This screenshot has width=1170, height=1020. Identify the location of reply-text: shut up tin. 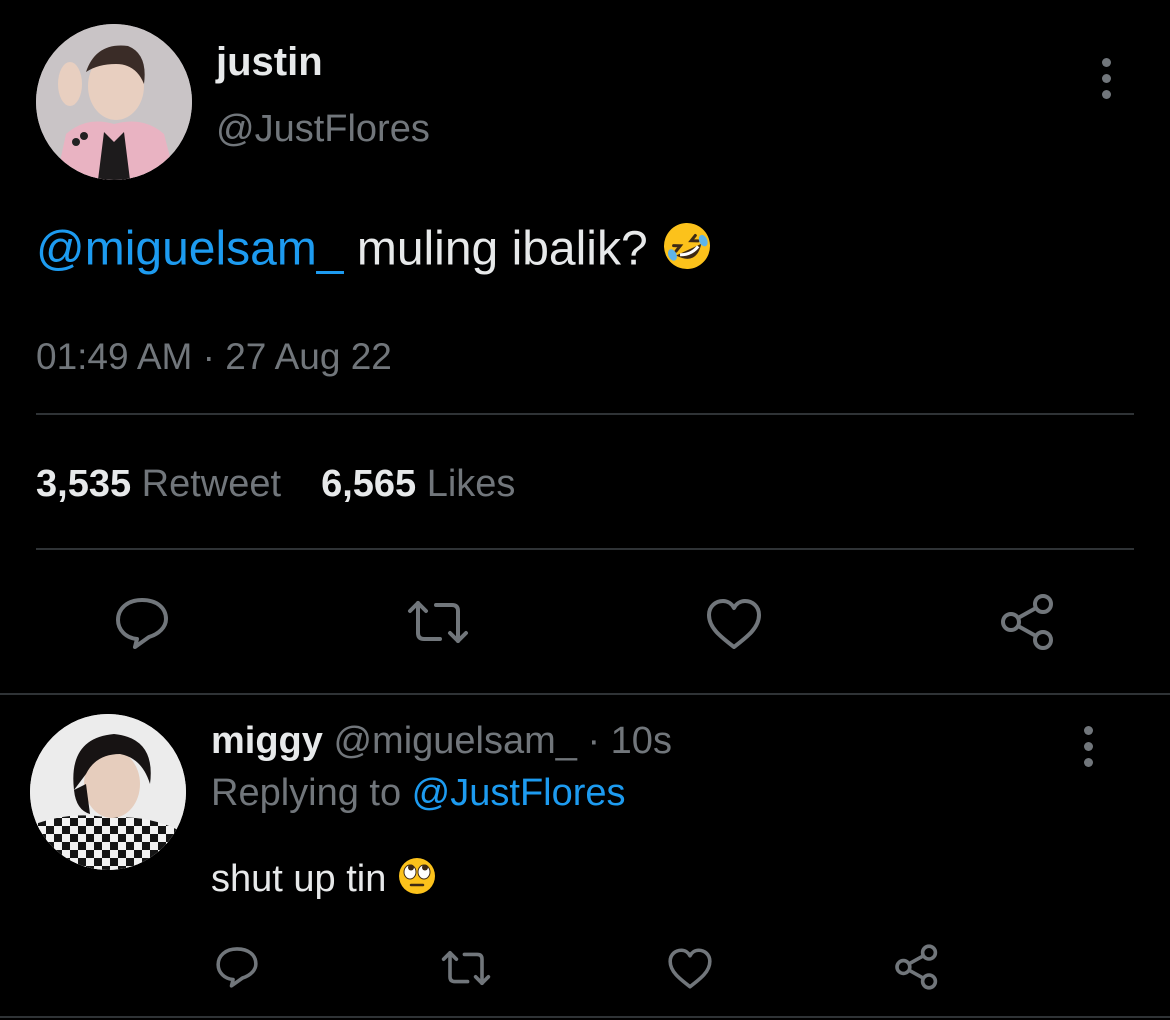
(324, 881).